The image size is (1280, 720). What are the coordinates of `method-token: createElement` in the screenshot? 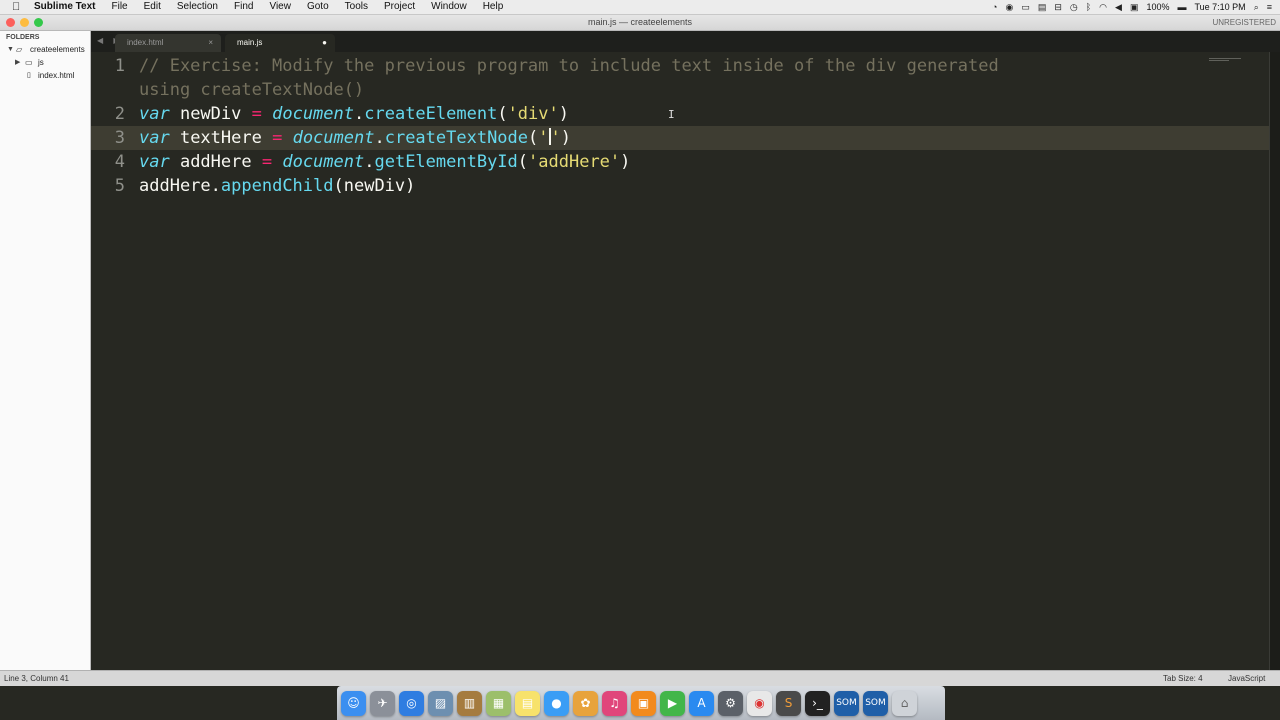 It's located at (431, 114).